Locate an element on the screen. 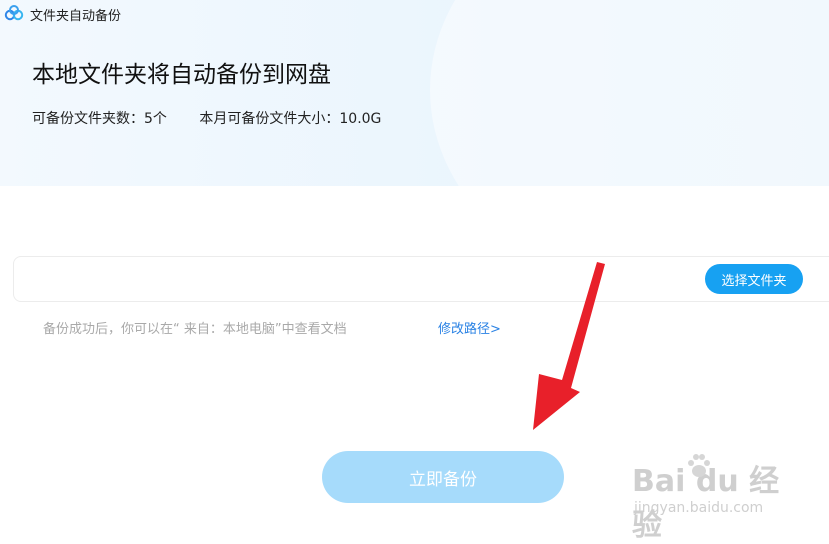 Image resolution: width=829 pixels, height=544 pixels. watermark-url: jingyan.baidu.com is located at coordinates (699, 508).